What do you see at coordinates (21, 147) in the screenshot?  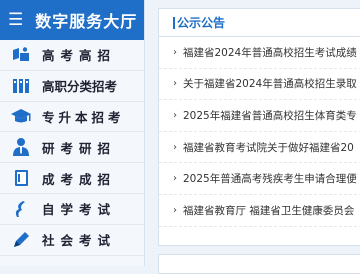 I see `user-tie-icon` at bounding box center [21, 147].